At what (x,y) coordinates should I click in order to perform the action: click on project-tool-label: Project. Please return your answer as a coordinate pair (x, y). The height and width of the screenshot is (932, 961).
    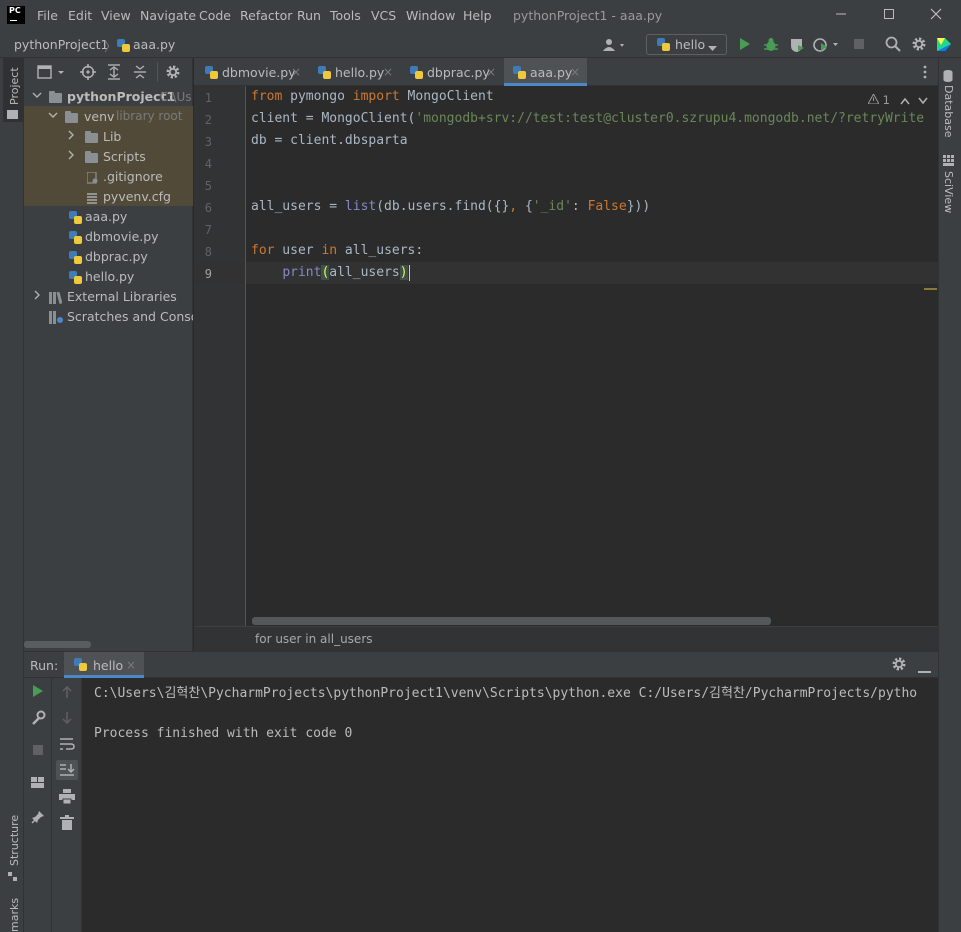
    Looking at the image, I should click on (14, 86).